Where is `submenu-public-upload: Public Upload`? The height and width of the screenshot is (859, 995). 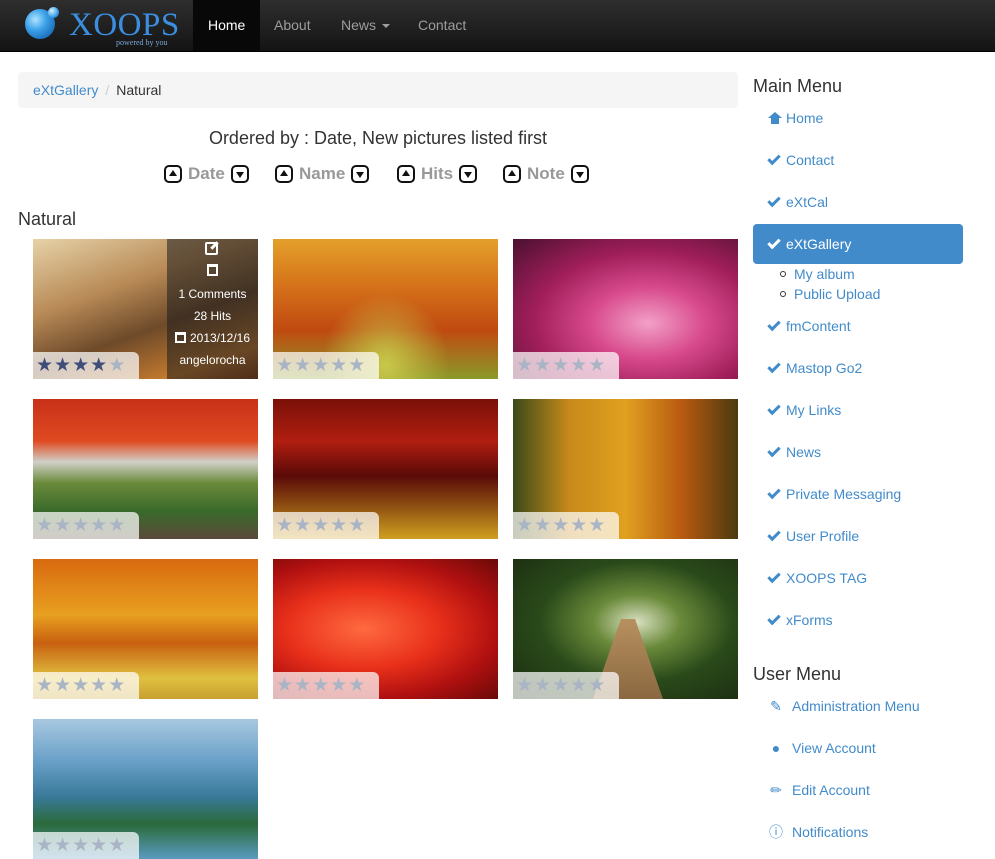 submenu-public-upload: Public Upload is located at coordinates (830, 294).